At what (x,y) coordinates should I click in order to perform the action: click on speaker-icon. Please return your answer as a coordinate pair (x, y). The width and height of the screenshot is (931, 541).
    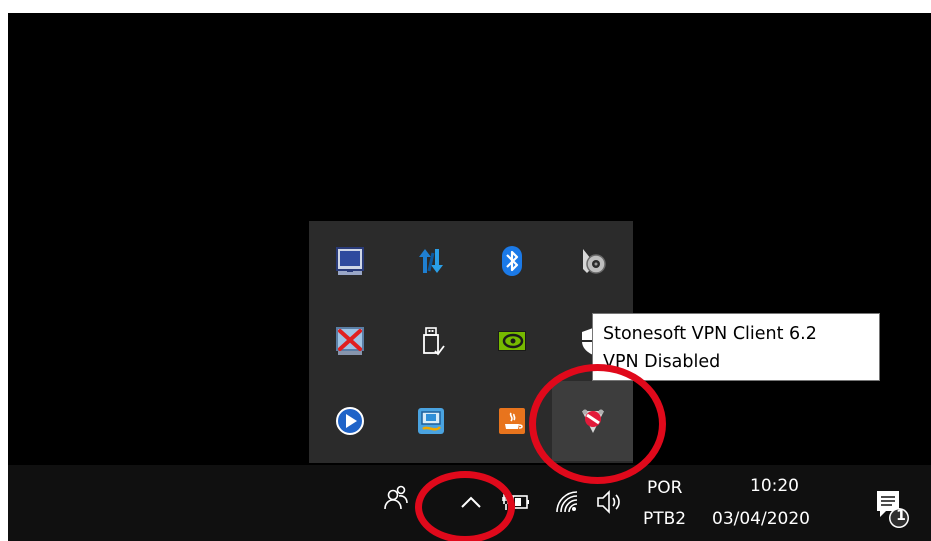
    Looking at the image, I should click on (608, 502).